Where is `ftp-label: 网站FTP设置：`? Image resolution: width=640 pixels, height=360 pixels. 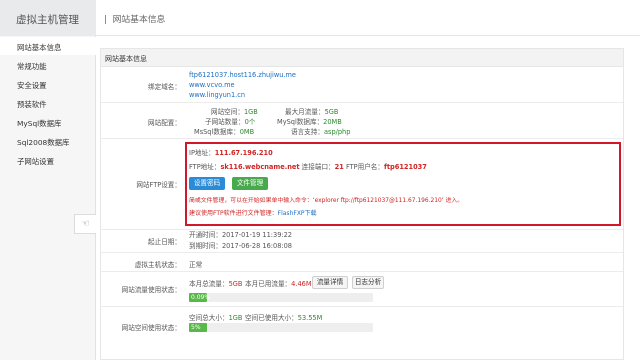
ftp-label: 网站FTP设置： is located at coordinates (158, 185).